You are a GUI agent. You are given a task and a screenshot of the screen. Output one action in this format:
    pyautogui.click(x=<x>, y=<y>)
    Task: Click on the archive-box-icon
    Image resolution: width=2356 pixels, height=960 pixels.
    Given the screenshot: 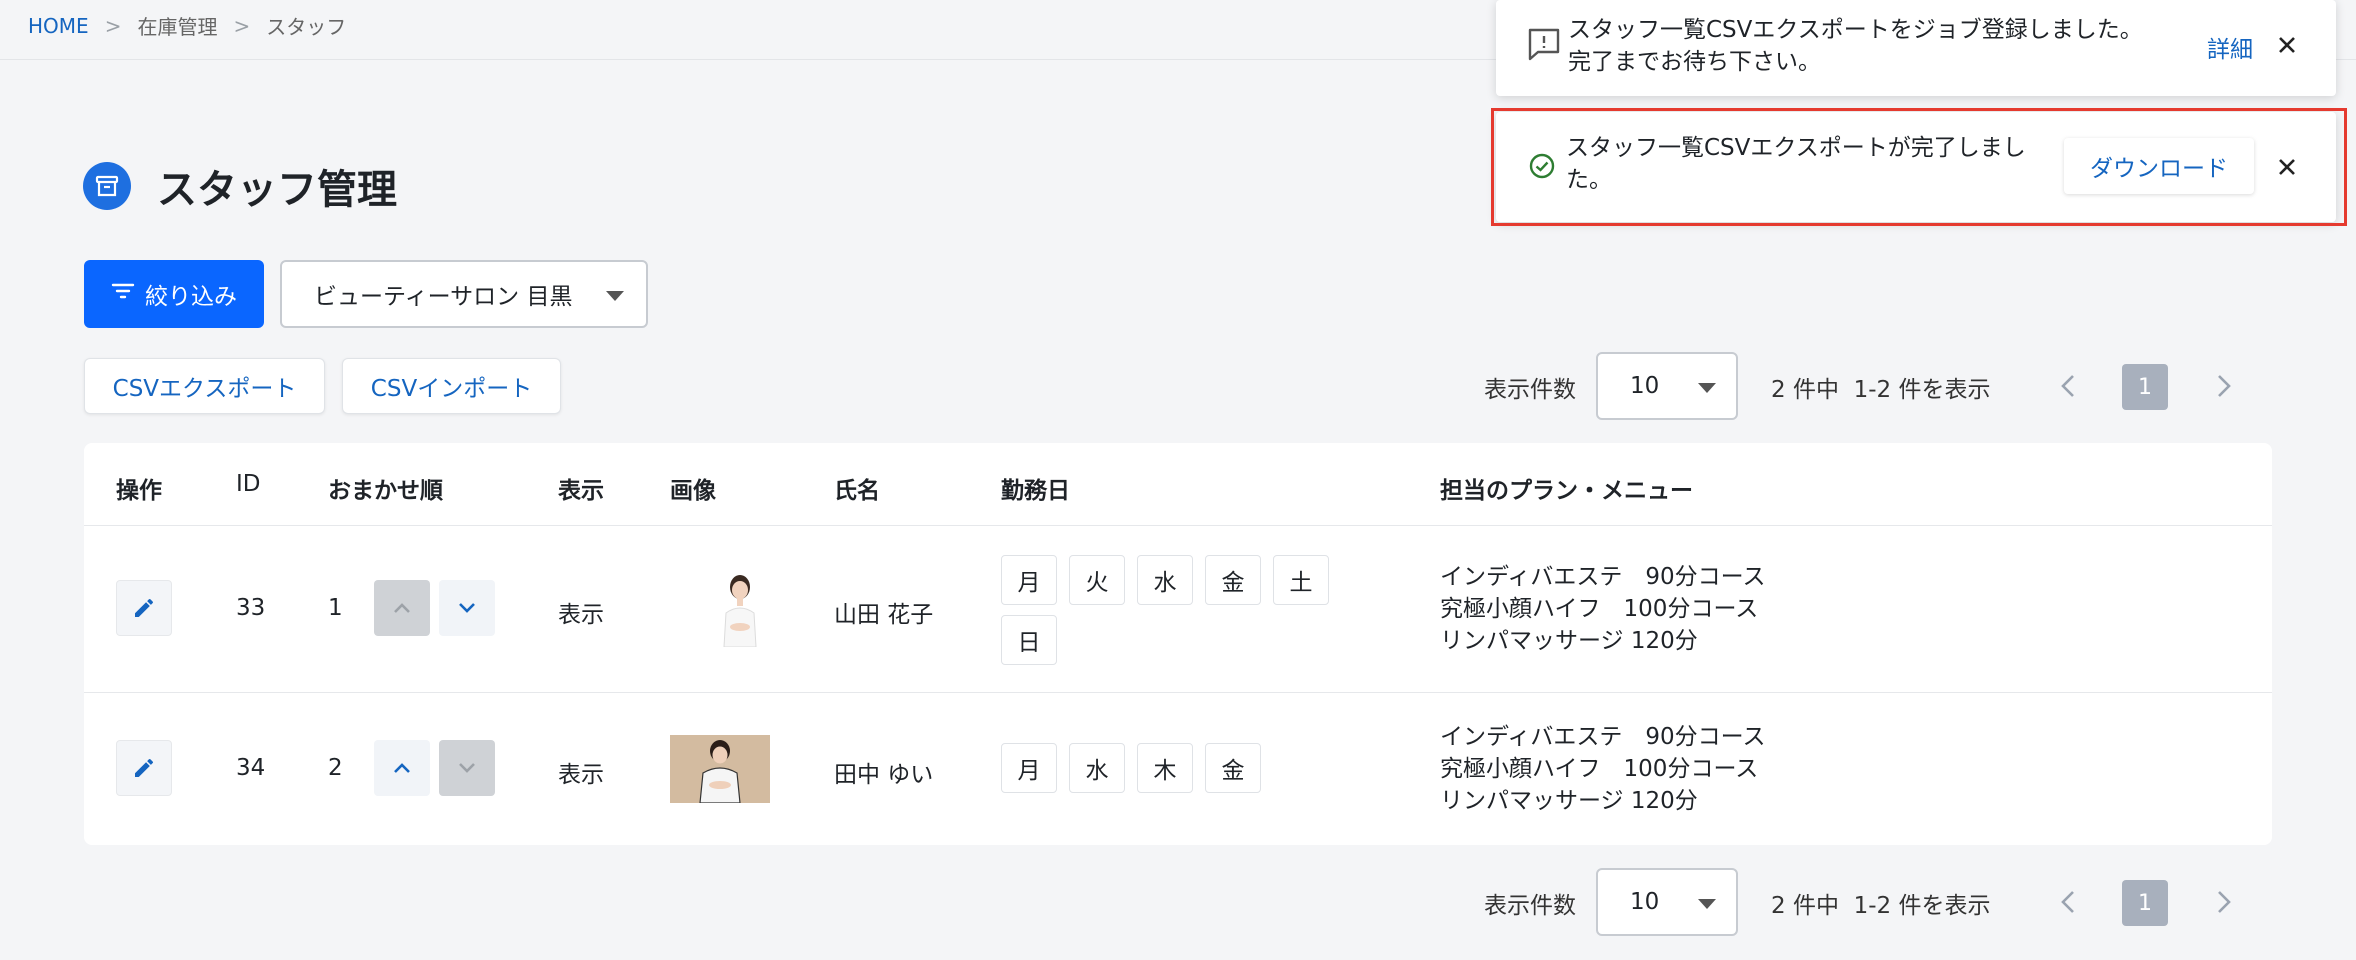 What is the action you would take?
    pyautogui.click(x=107, y=186)
    